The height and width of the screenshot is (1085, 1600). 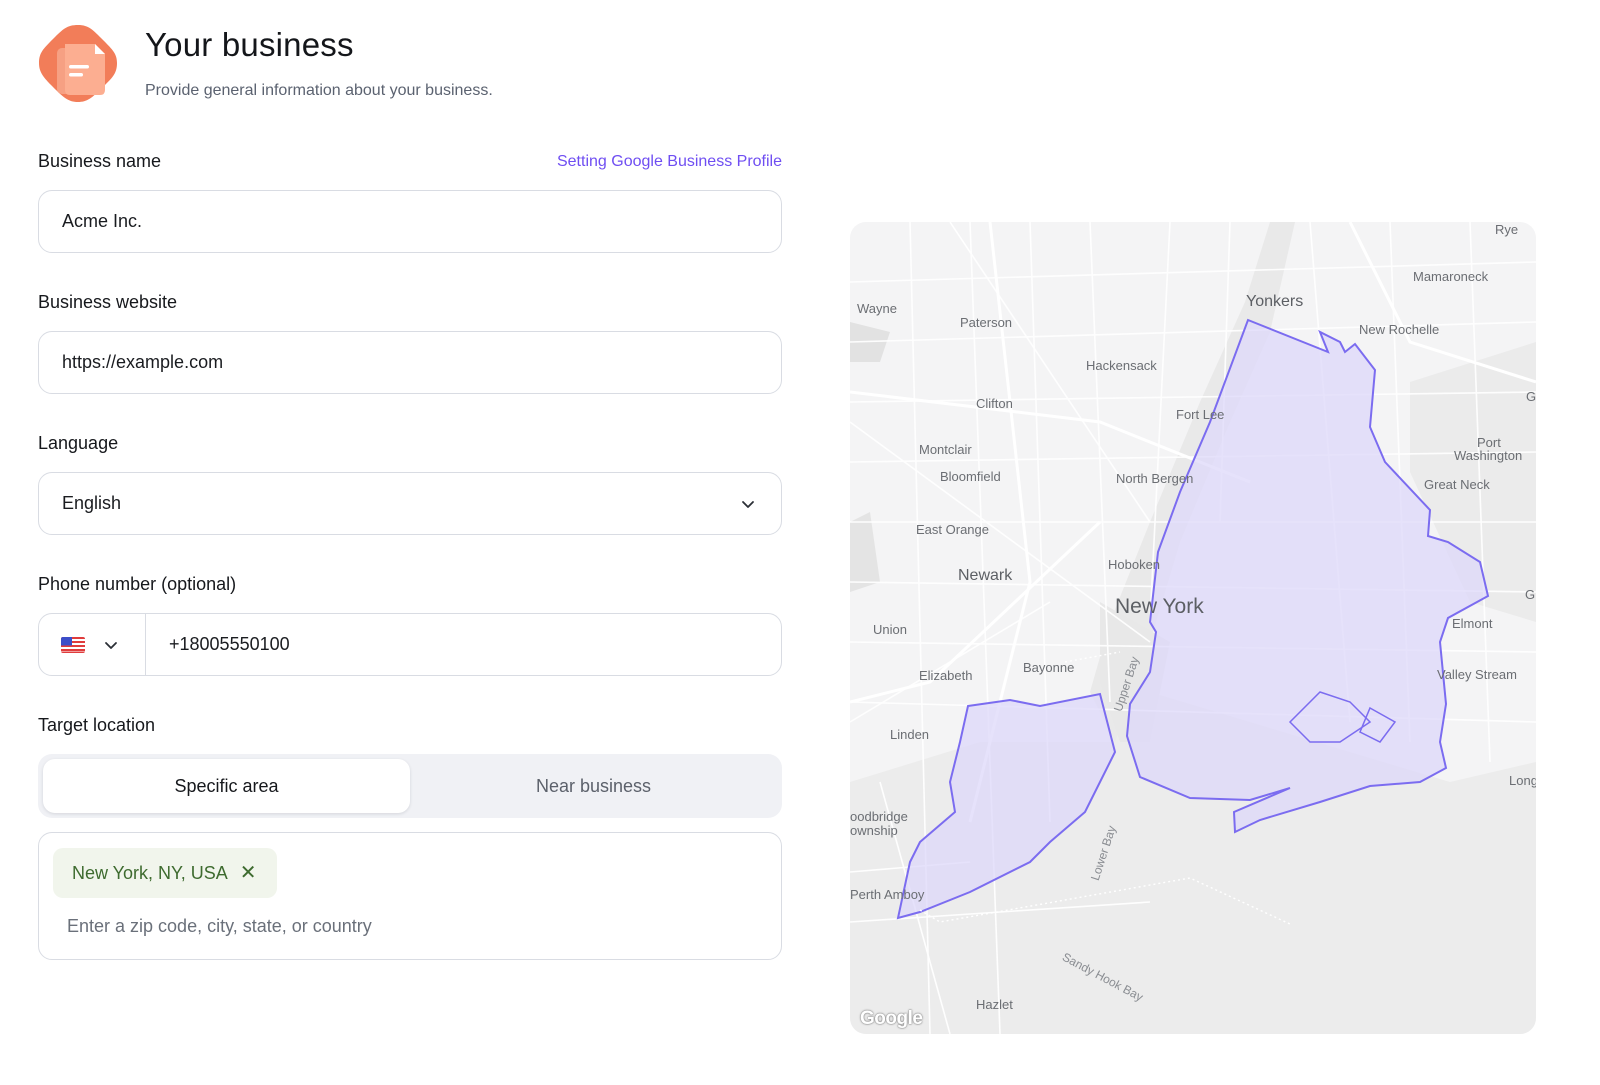 I want to click on location-chip-label: New York, NY, USA, so click(x=150, y=872).